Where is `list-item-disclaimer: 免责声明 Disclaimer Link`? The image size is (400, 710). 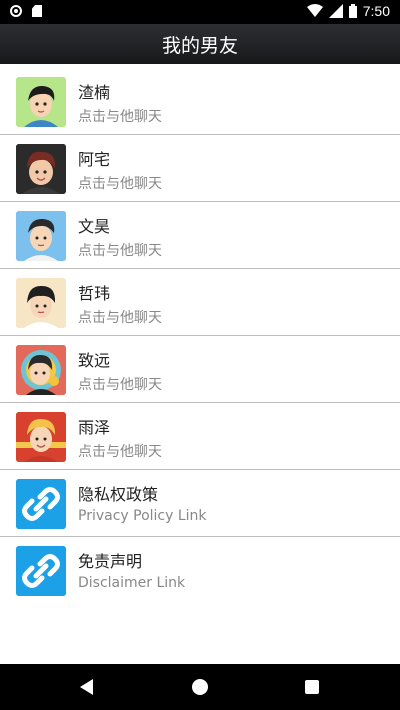
list-item-disclaimer: 免责声明 Disclaimer Link is located at coordinates (200, 570).